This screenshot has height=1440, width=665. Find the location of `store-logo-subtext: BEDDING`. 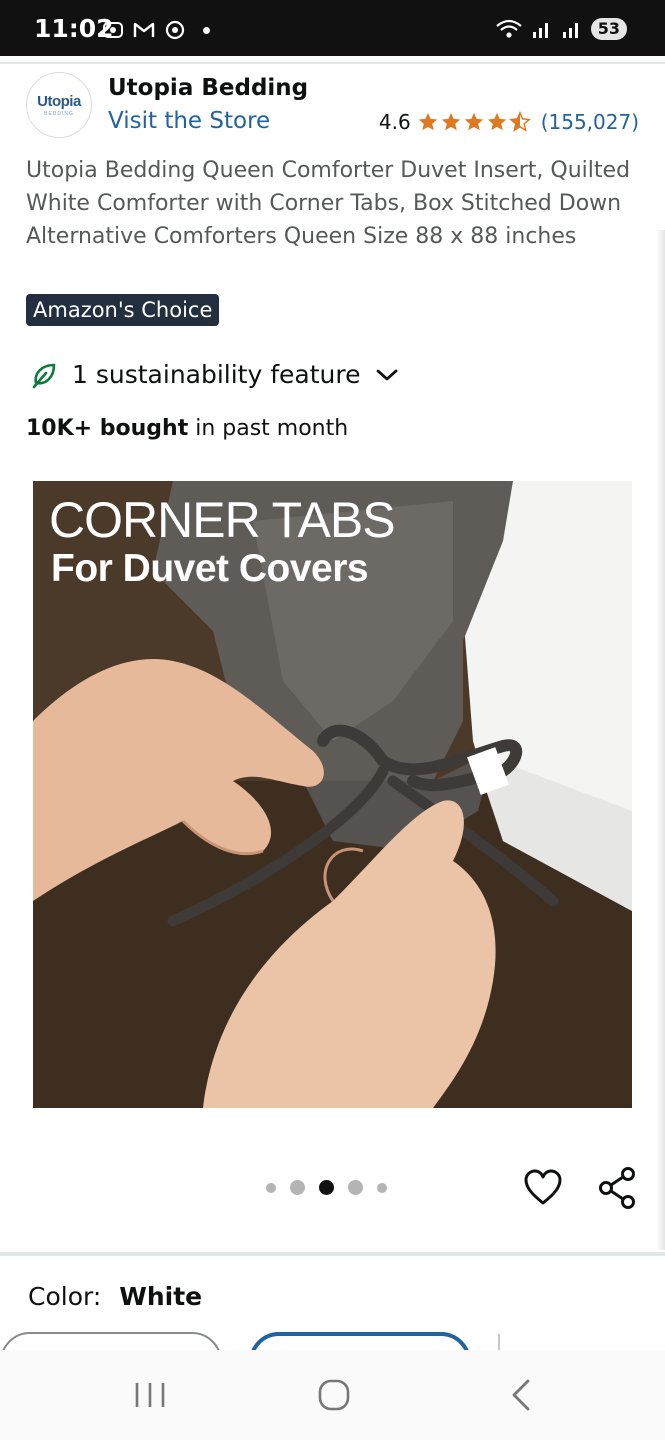

store-logo-subtext: BEDDING is located at coordinates (59, 114).